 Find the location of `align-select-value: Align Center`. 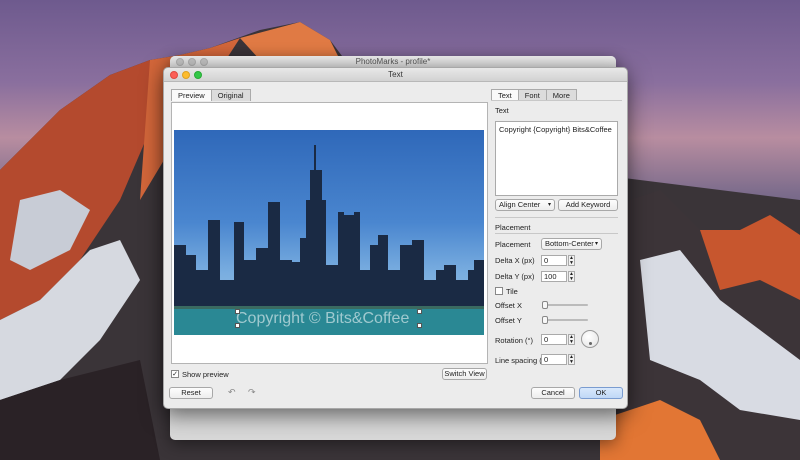

align-select-value: Align Center is located at coordinates (520, 204).